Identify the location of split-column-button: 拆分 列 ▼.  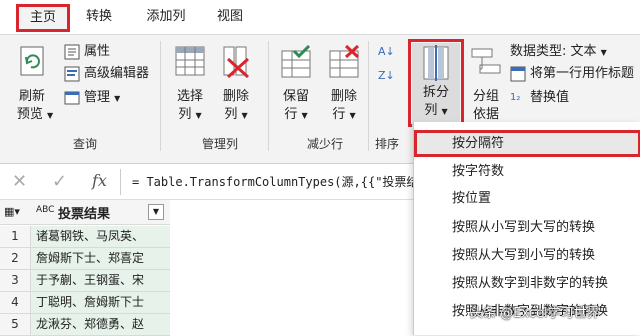
(436, 85).